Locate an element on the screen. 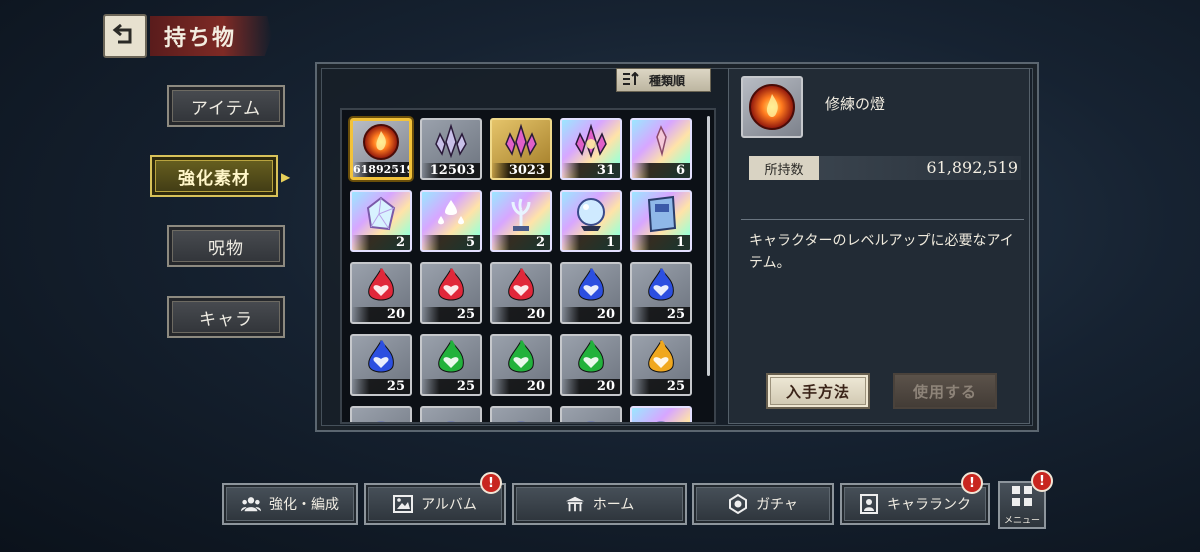  owned-count-label: 所持数 is located at coordinates (784, 168).